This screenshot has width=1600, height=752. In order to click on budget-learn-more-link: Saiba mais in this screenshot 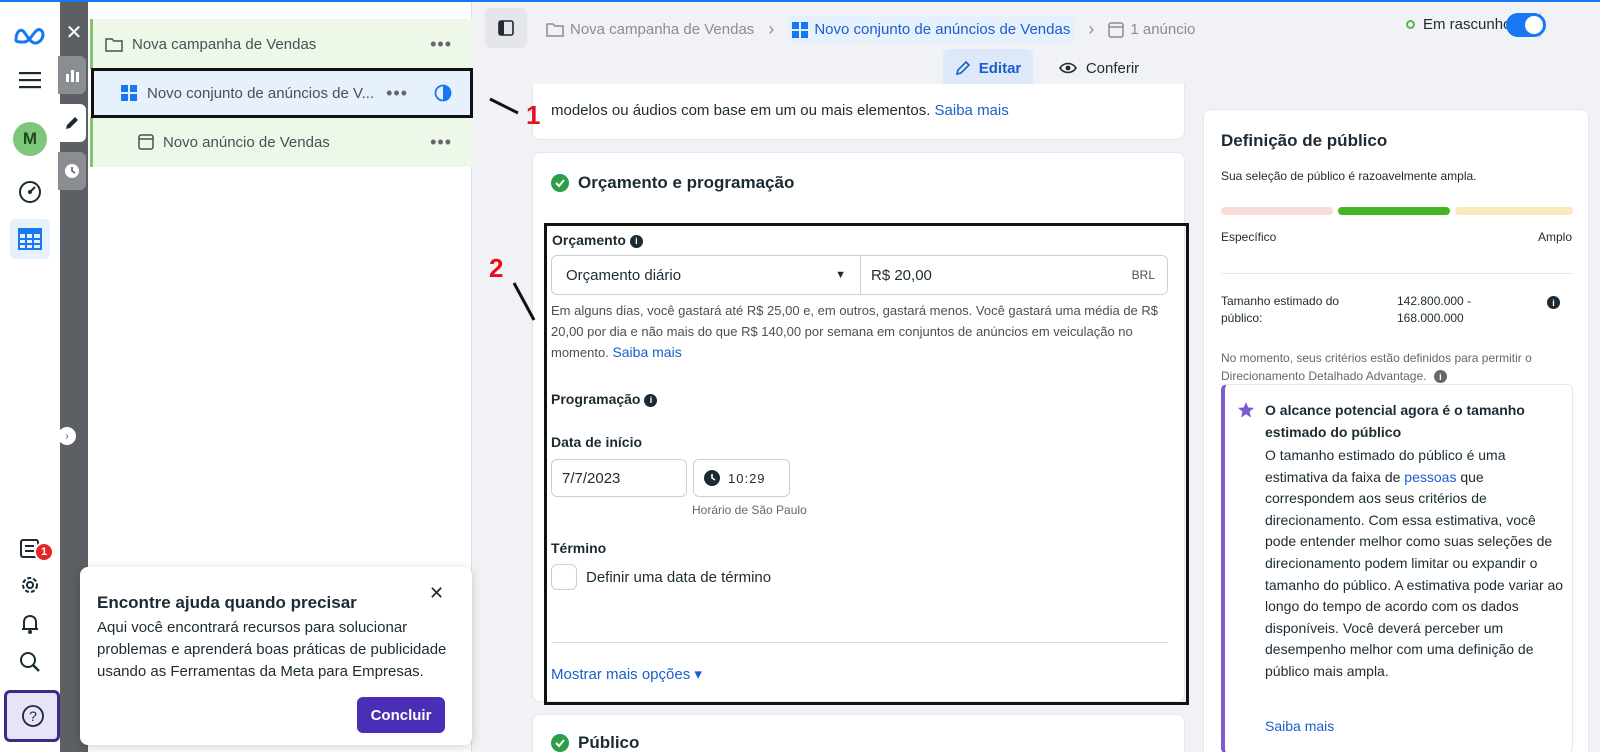, I will do `click(646, 352)`.